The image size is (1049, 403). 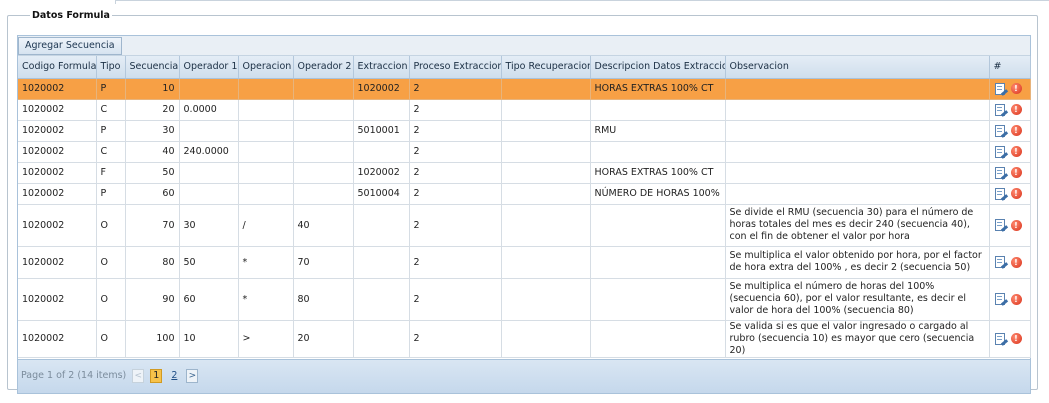 What do you see at coordinates (111, 67) in the screenshot?
I see `col-tipo: Tipo` at bounding box center [111, 67].